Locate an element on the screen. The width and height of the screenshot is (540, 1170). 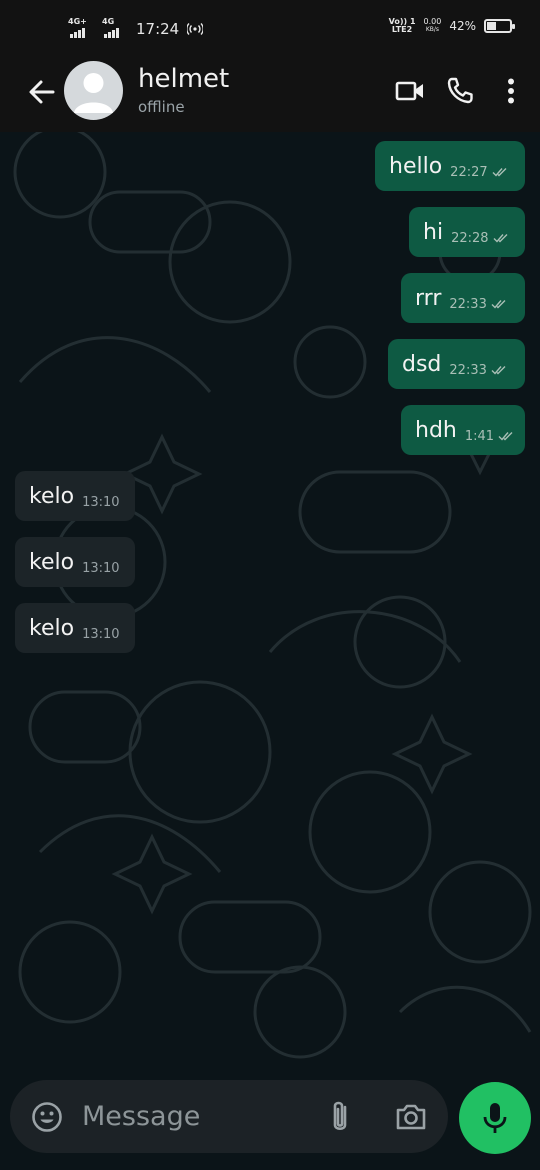
status-bar: 4G+ 4G 17:24 Vo)) 1 LTE2 0.00 KB/s 42% is located at coordinates (270, 29).